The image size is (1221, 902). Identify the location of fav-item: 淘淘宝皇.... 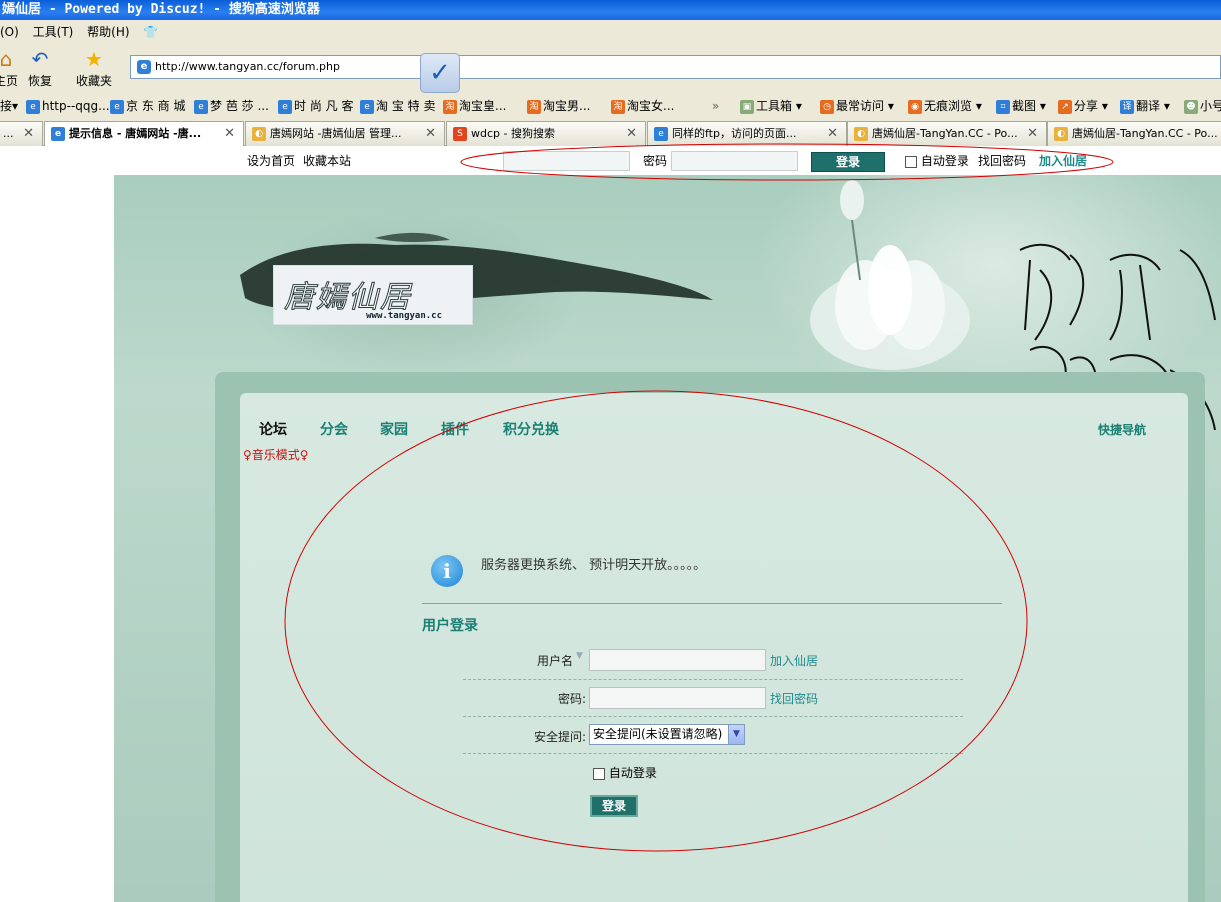
(474, 106).